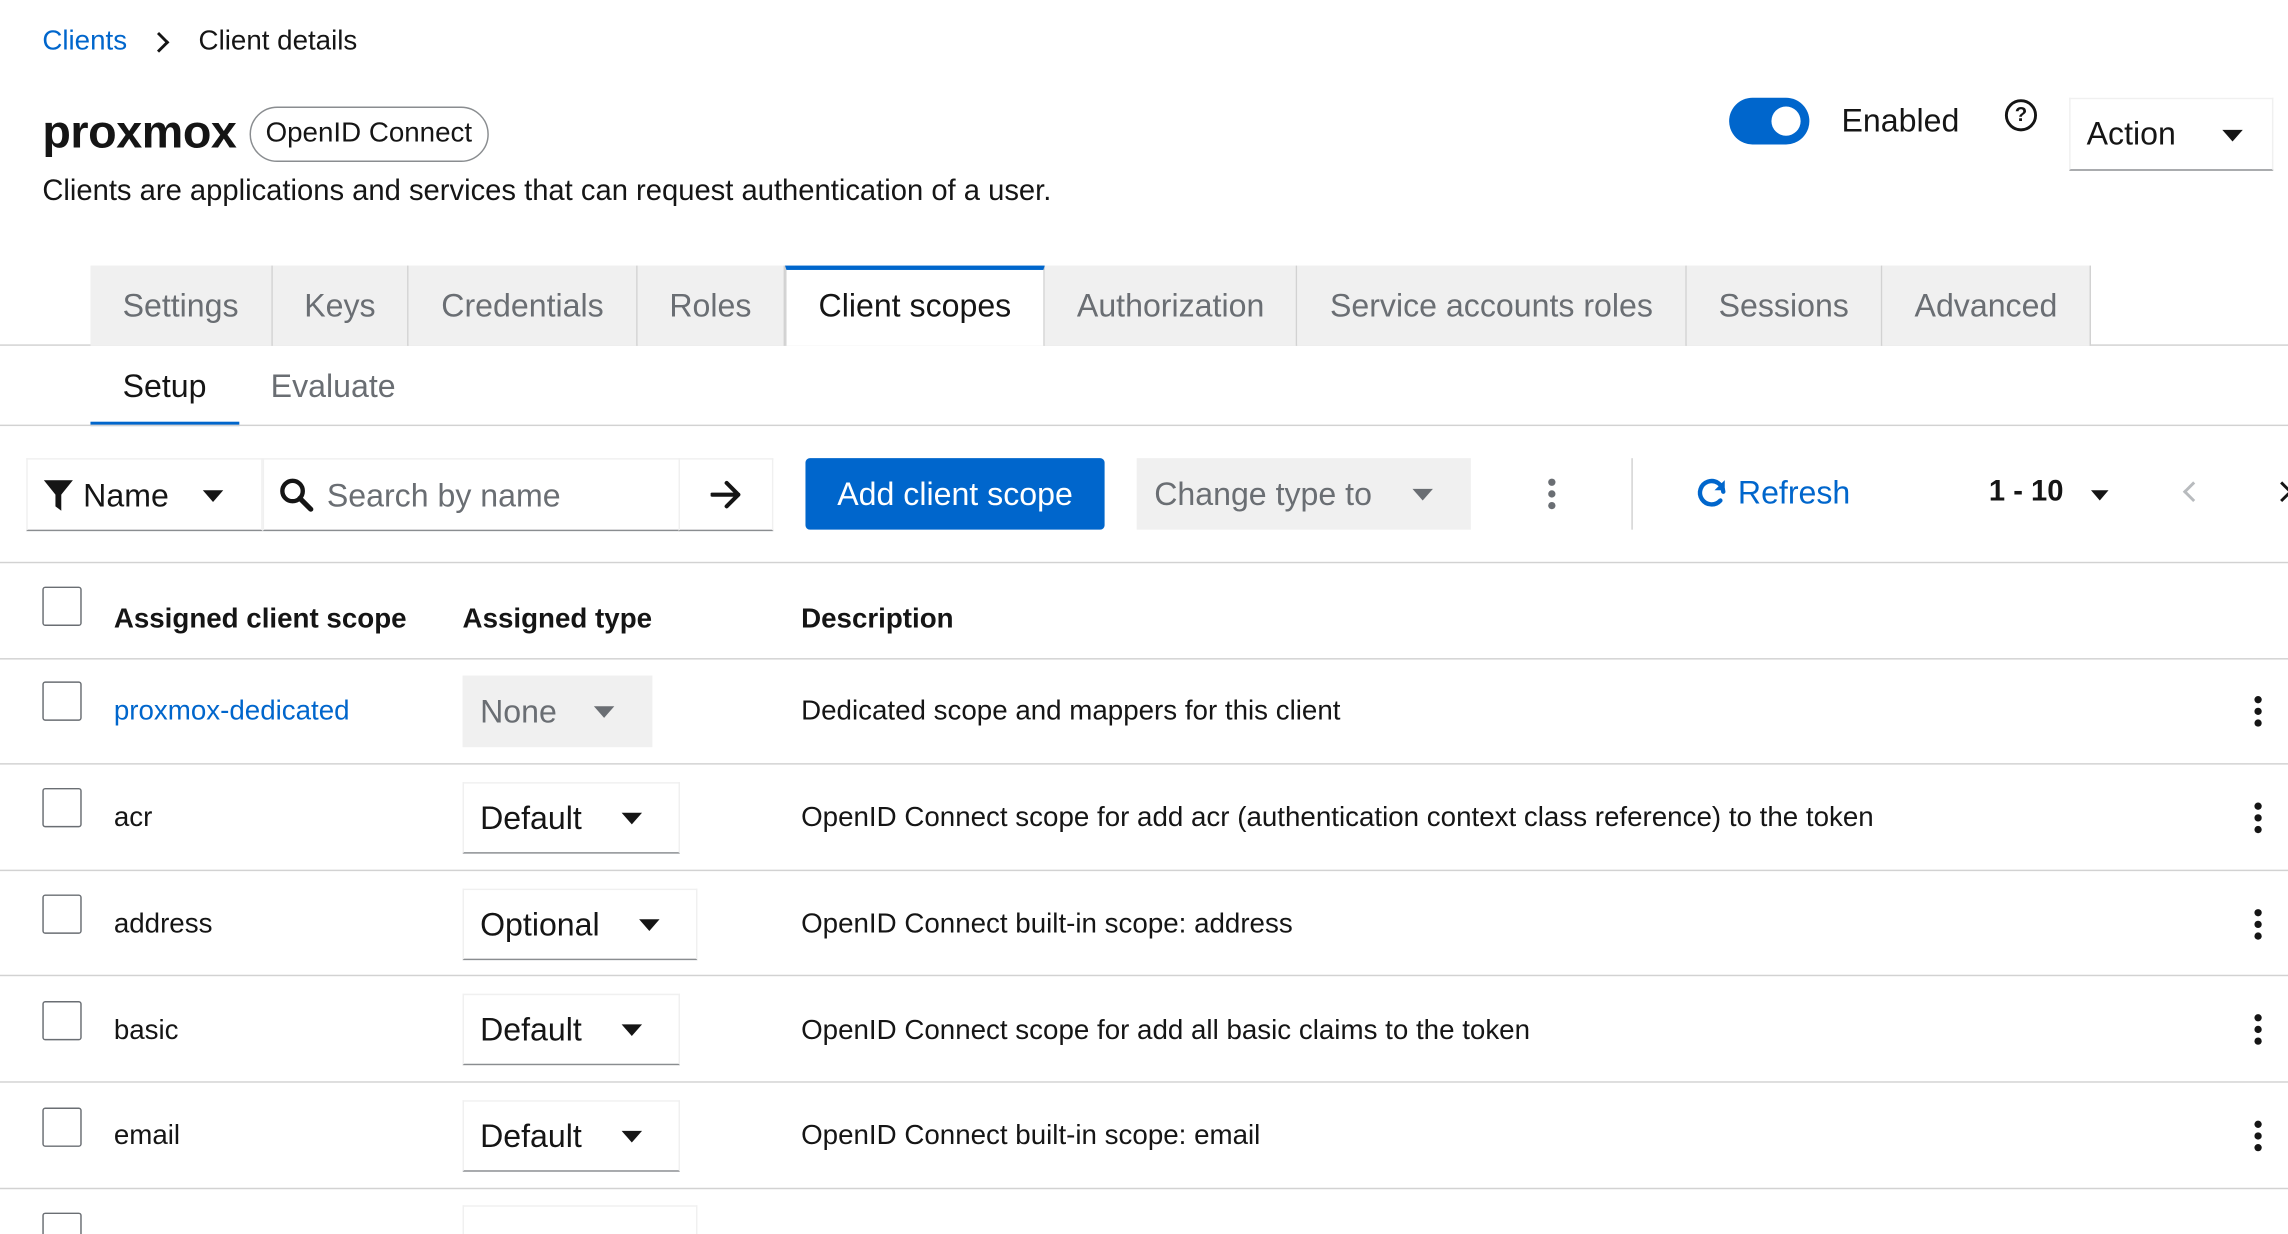  I want to click on subtab-setup: Setup, so click(164, 386).